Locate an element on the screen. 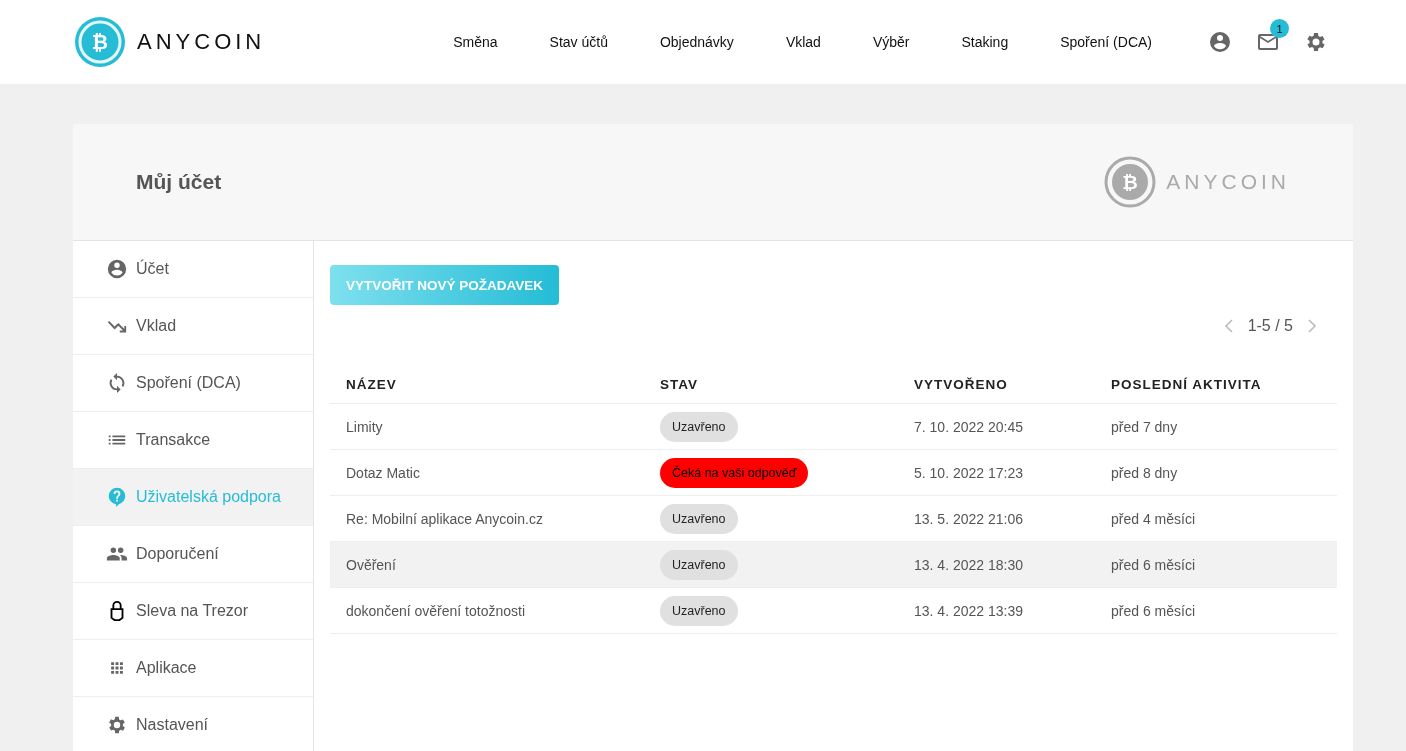 The height and width of the screenshot is (751, 1406). nav-link: Objednávky is located at coordinates (696, 42).